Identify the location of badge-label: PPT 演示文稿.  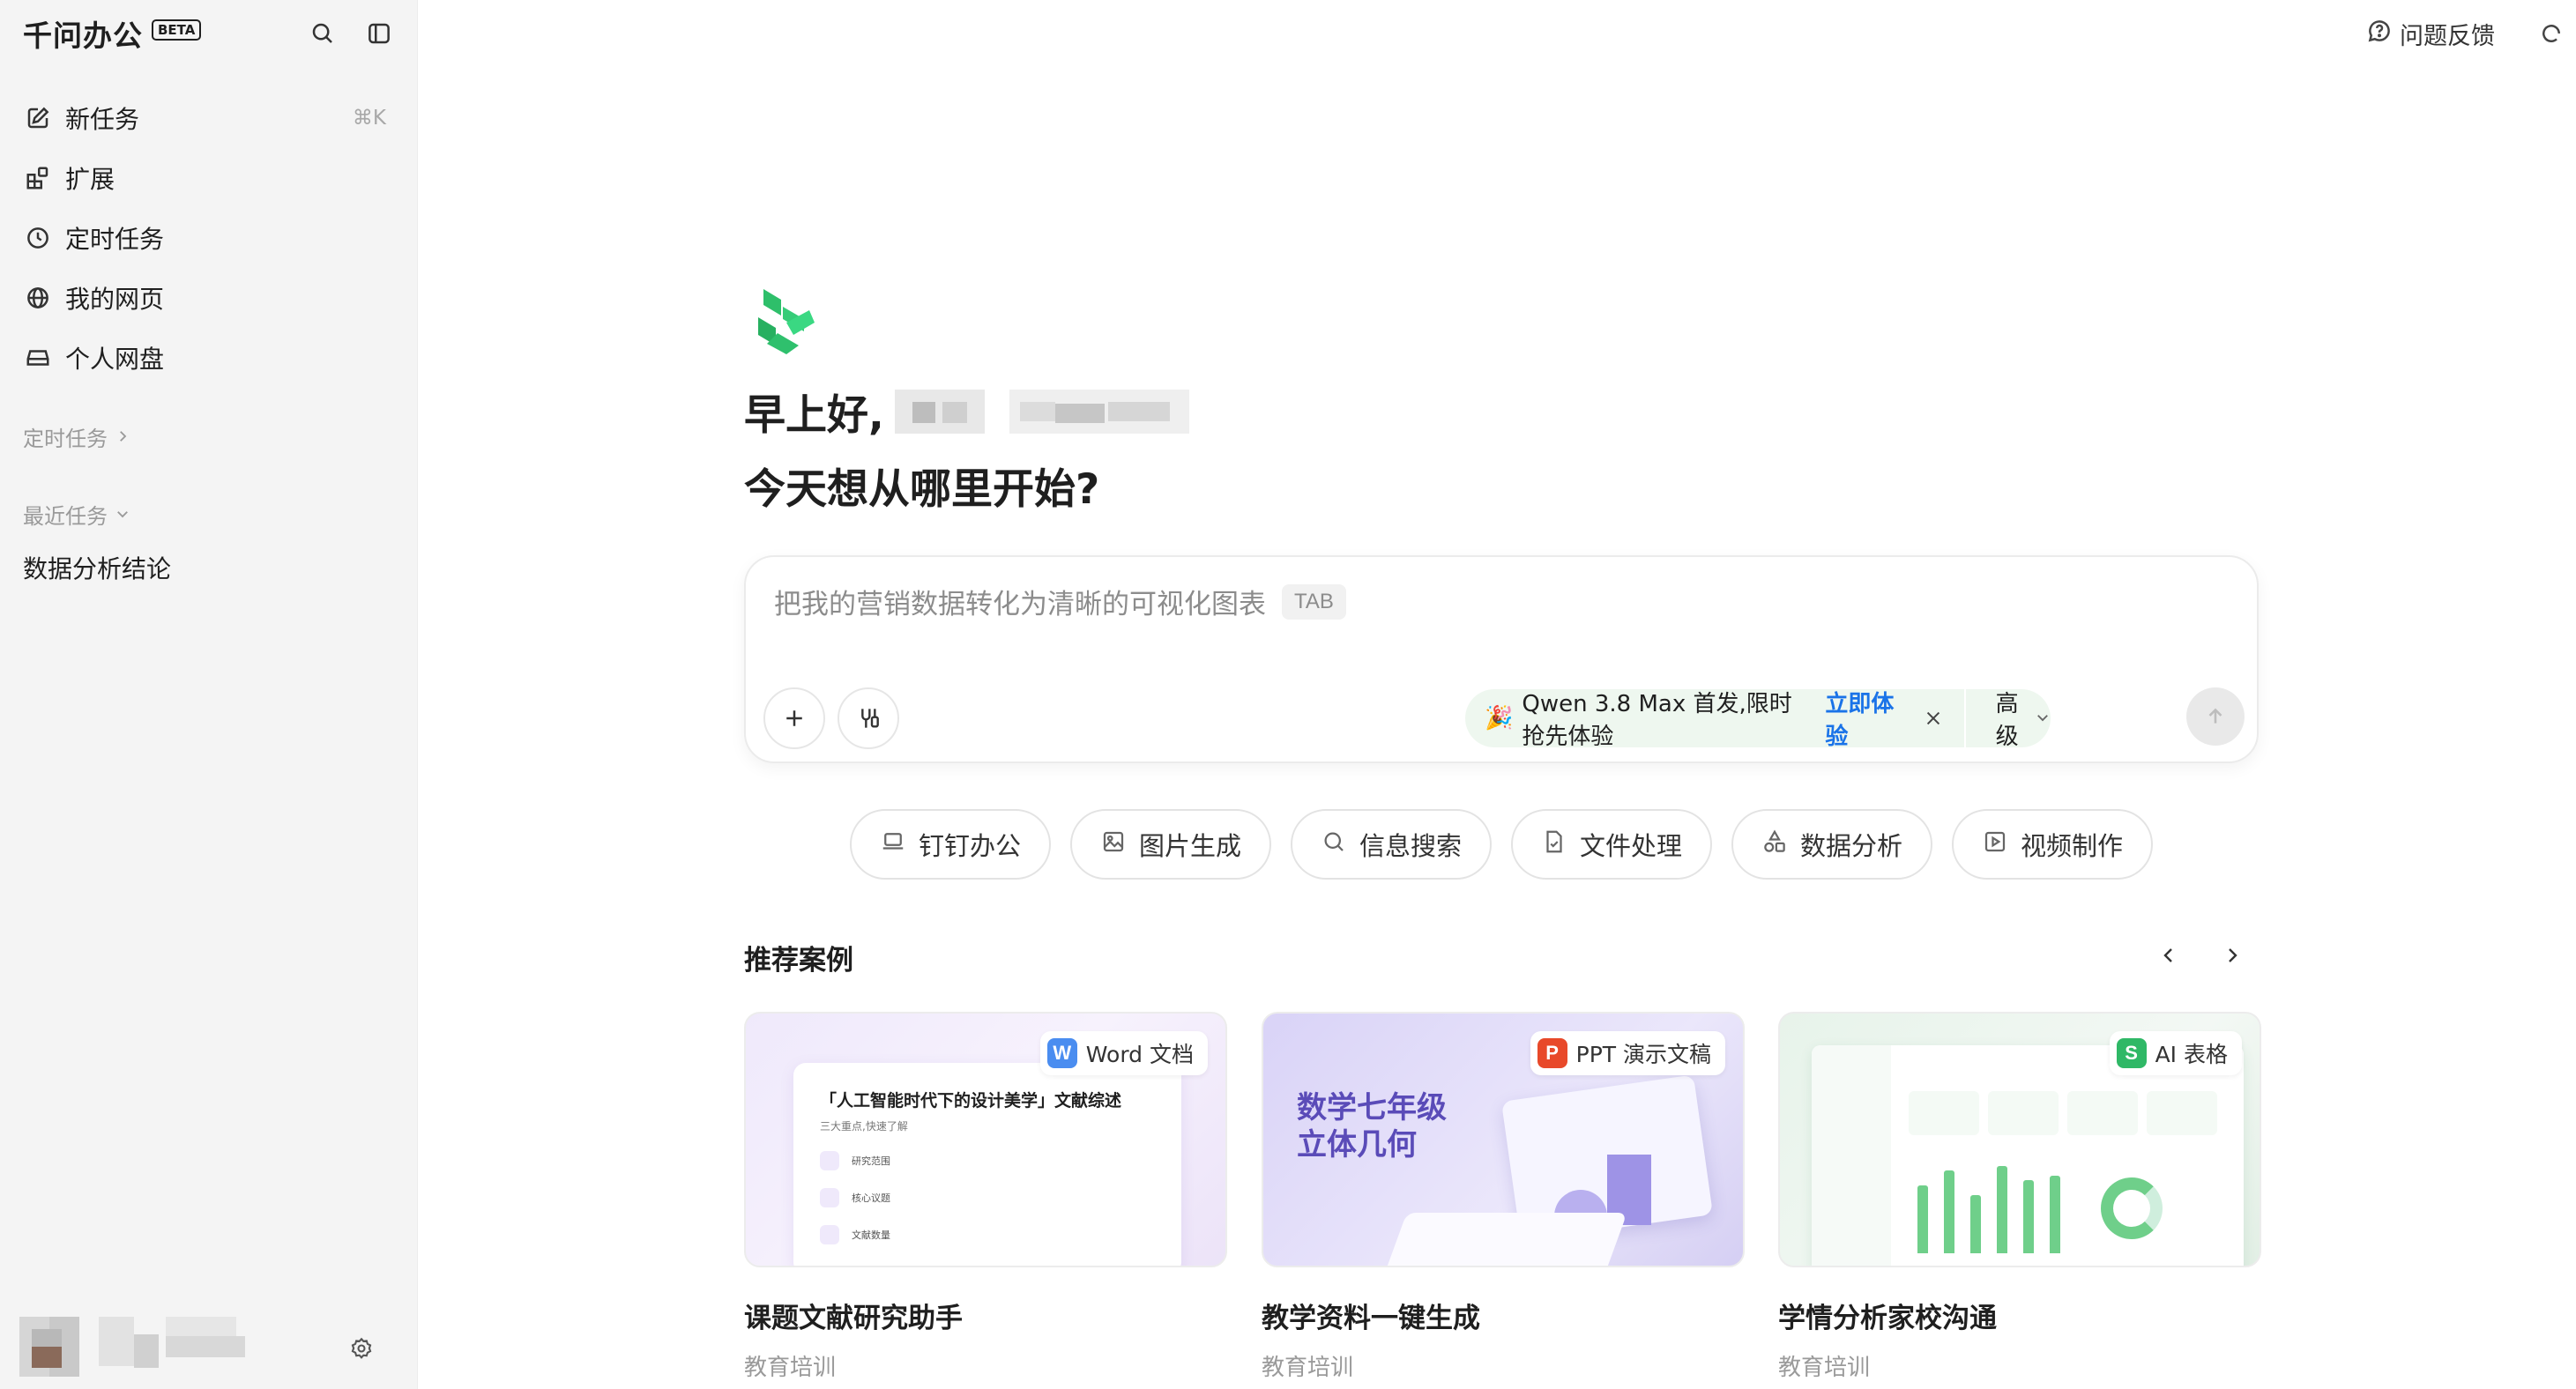
(1643, 1055).